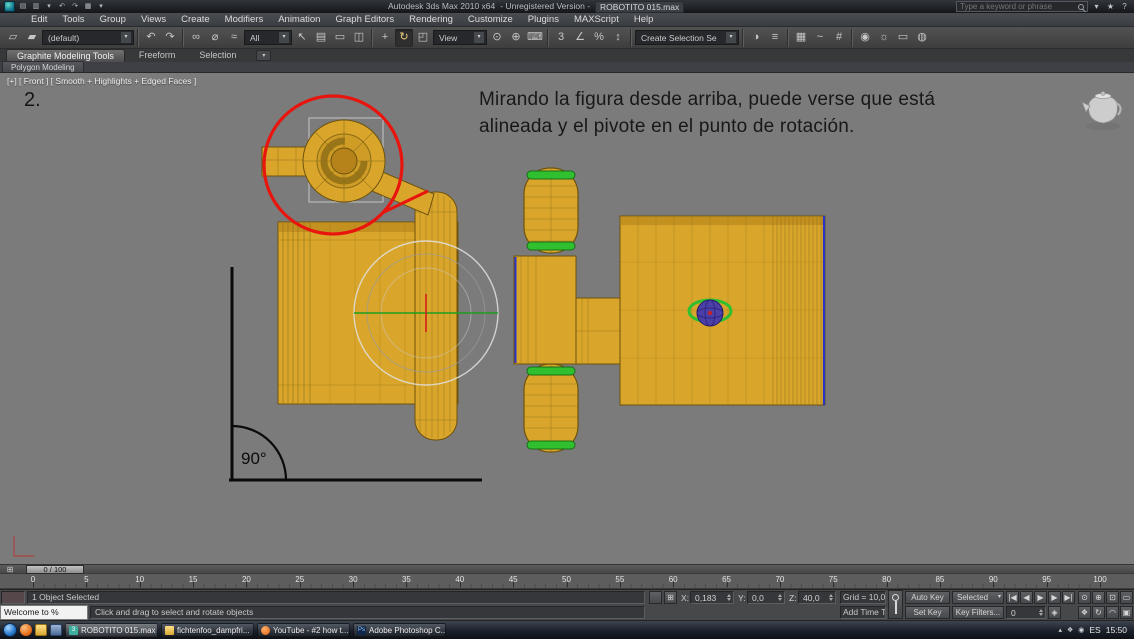  I want to click on menu-item-customize: Customize, so click(490, 19).